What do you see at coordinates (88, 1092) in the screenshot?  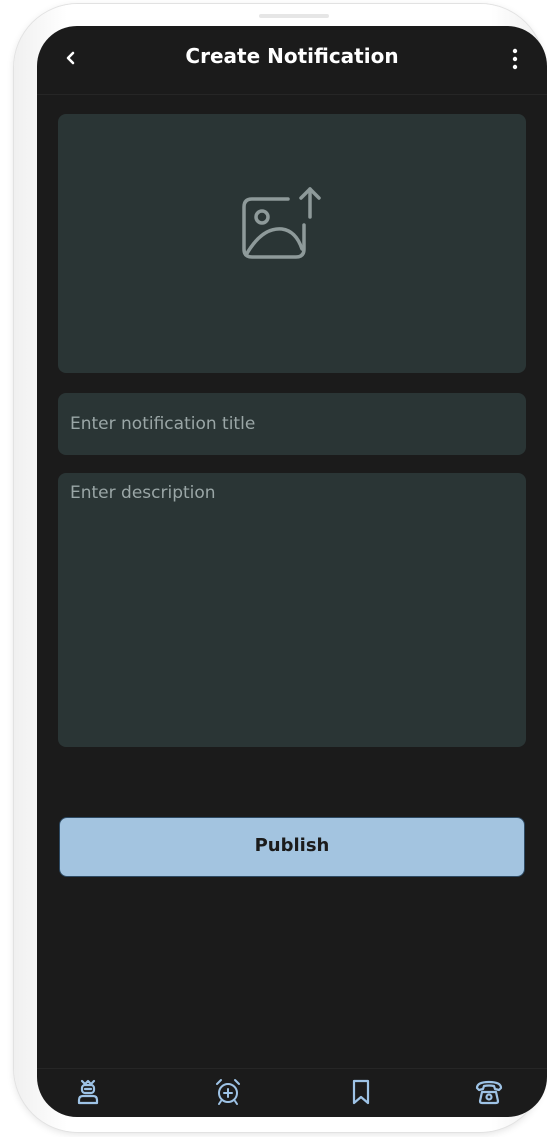 I see `user-admin-icon` at bounding box center [88, 1092].